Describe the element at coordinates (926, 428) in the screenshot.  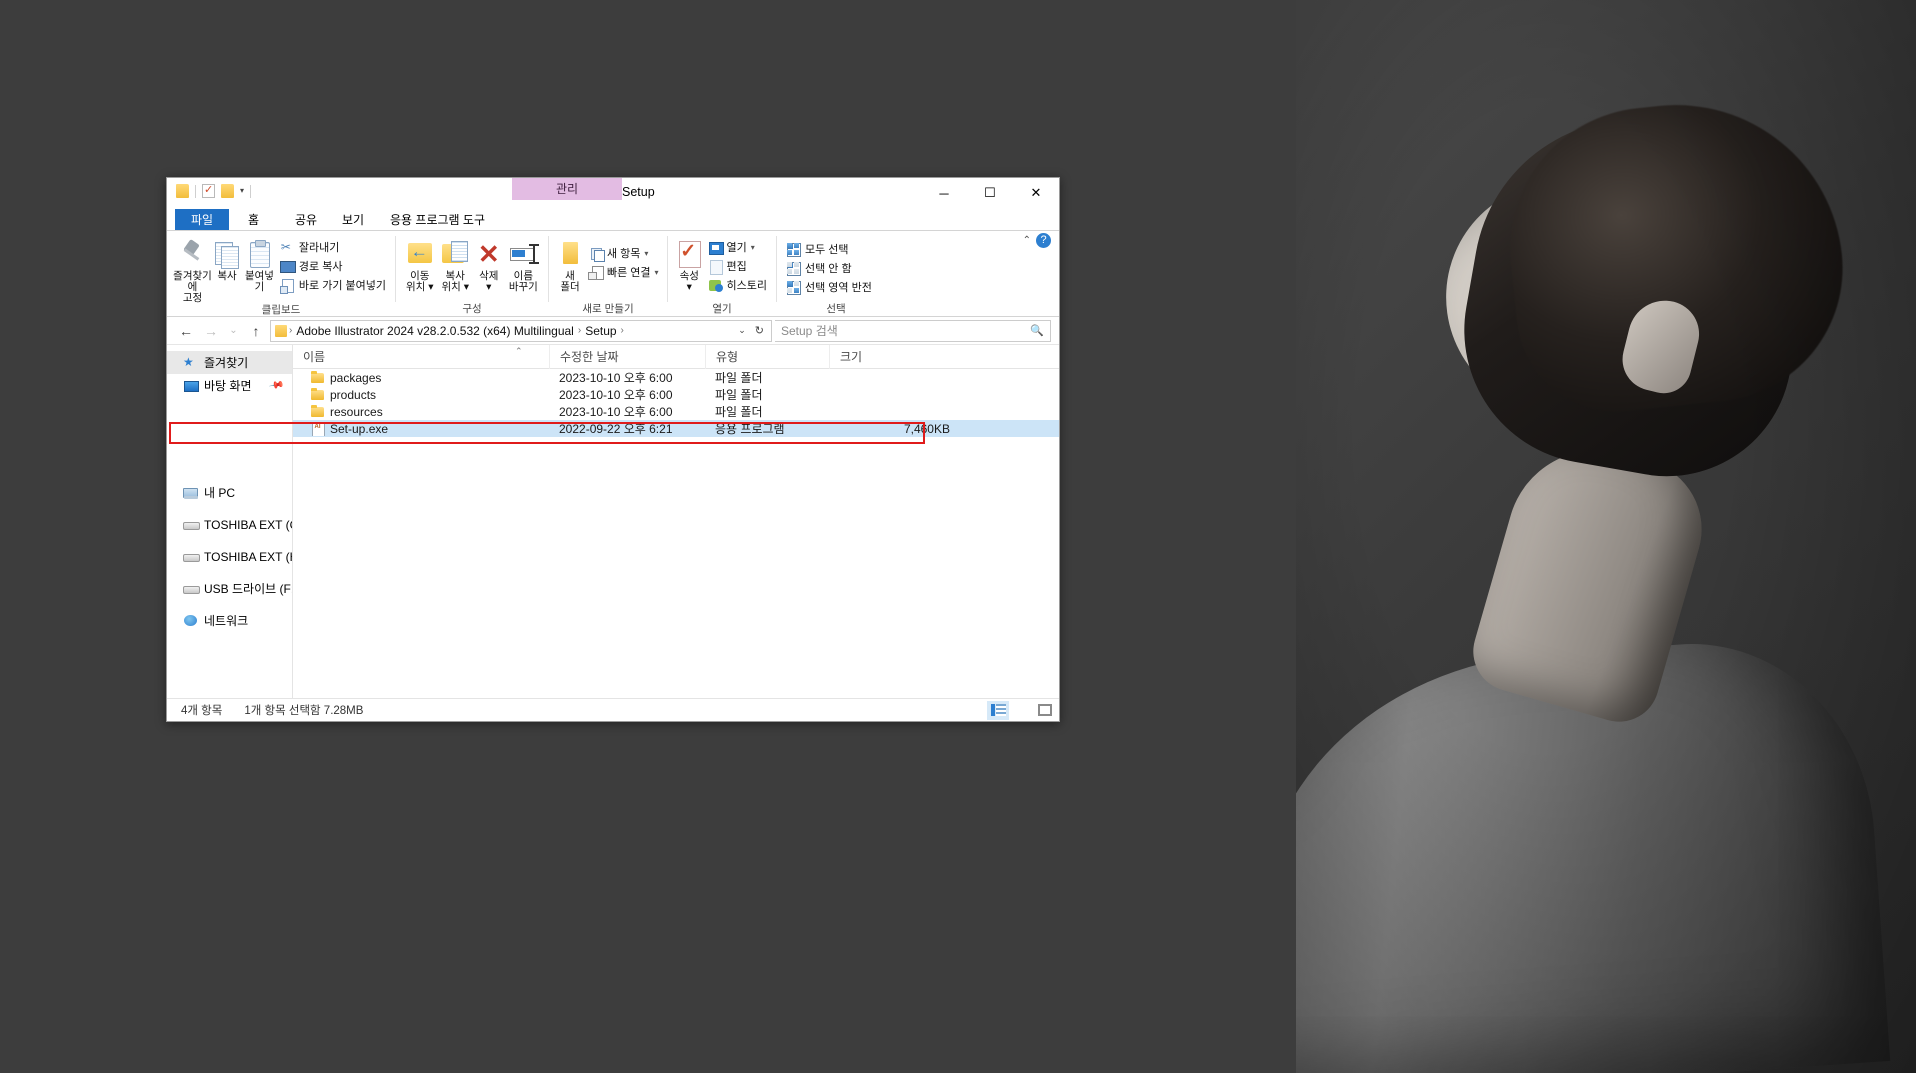
I see `row-size-3: 7,460KB` at that location.